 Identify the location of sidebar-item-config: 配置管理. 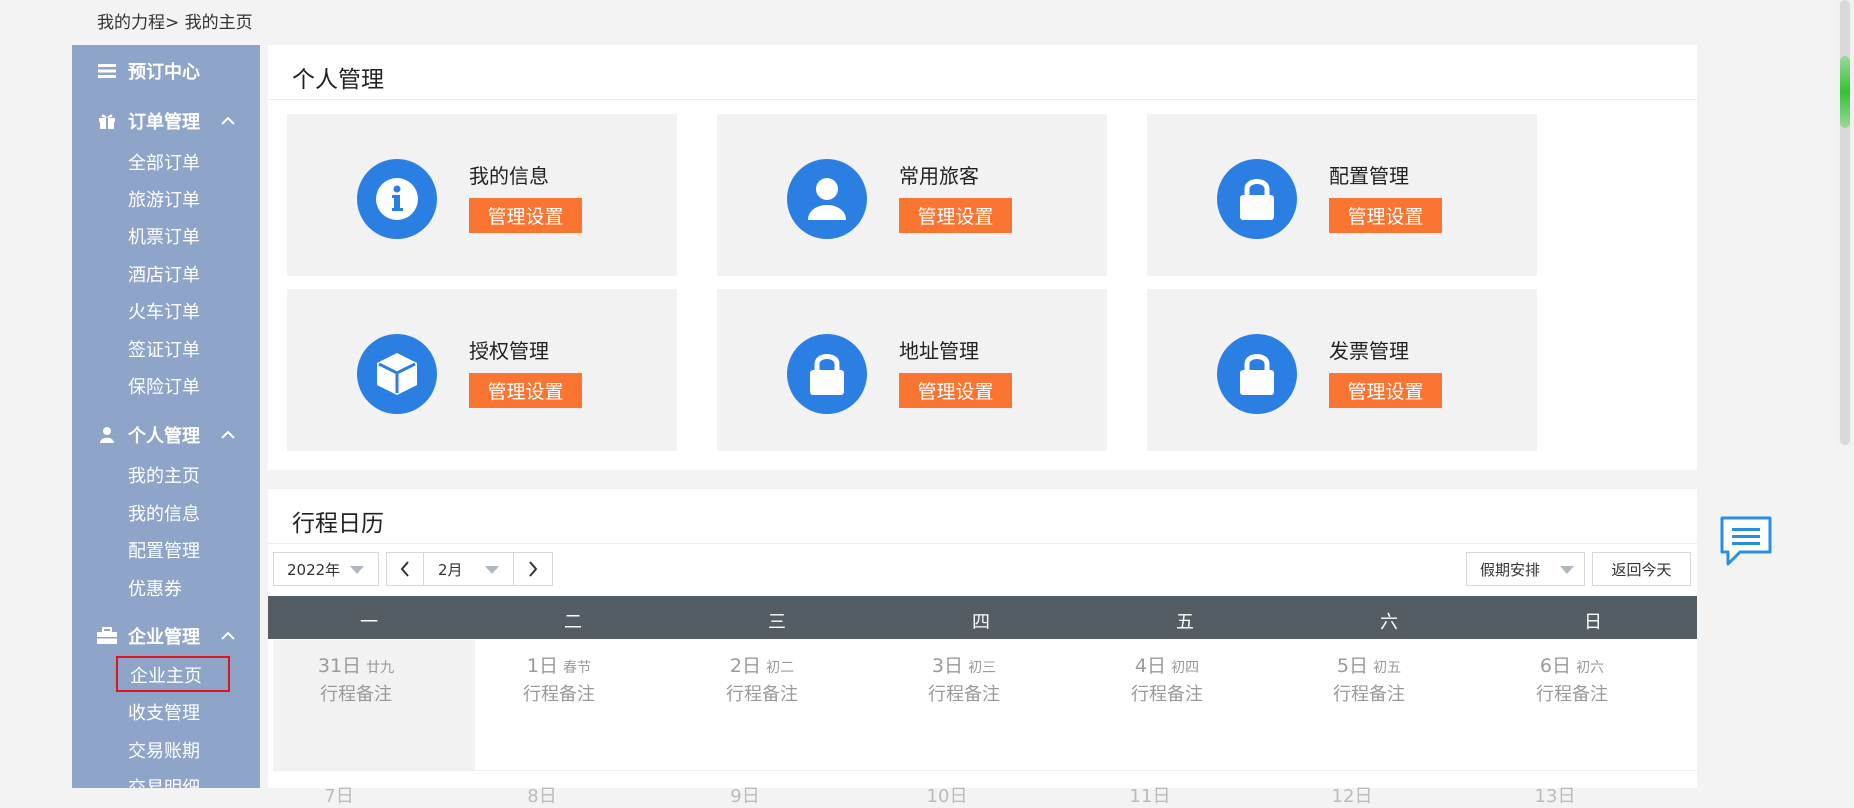
(164, 552).